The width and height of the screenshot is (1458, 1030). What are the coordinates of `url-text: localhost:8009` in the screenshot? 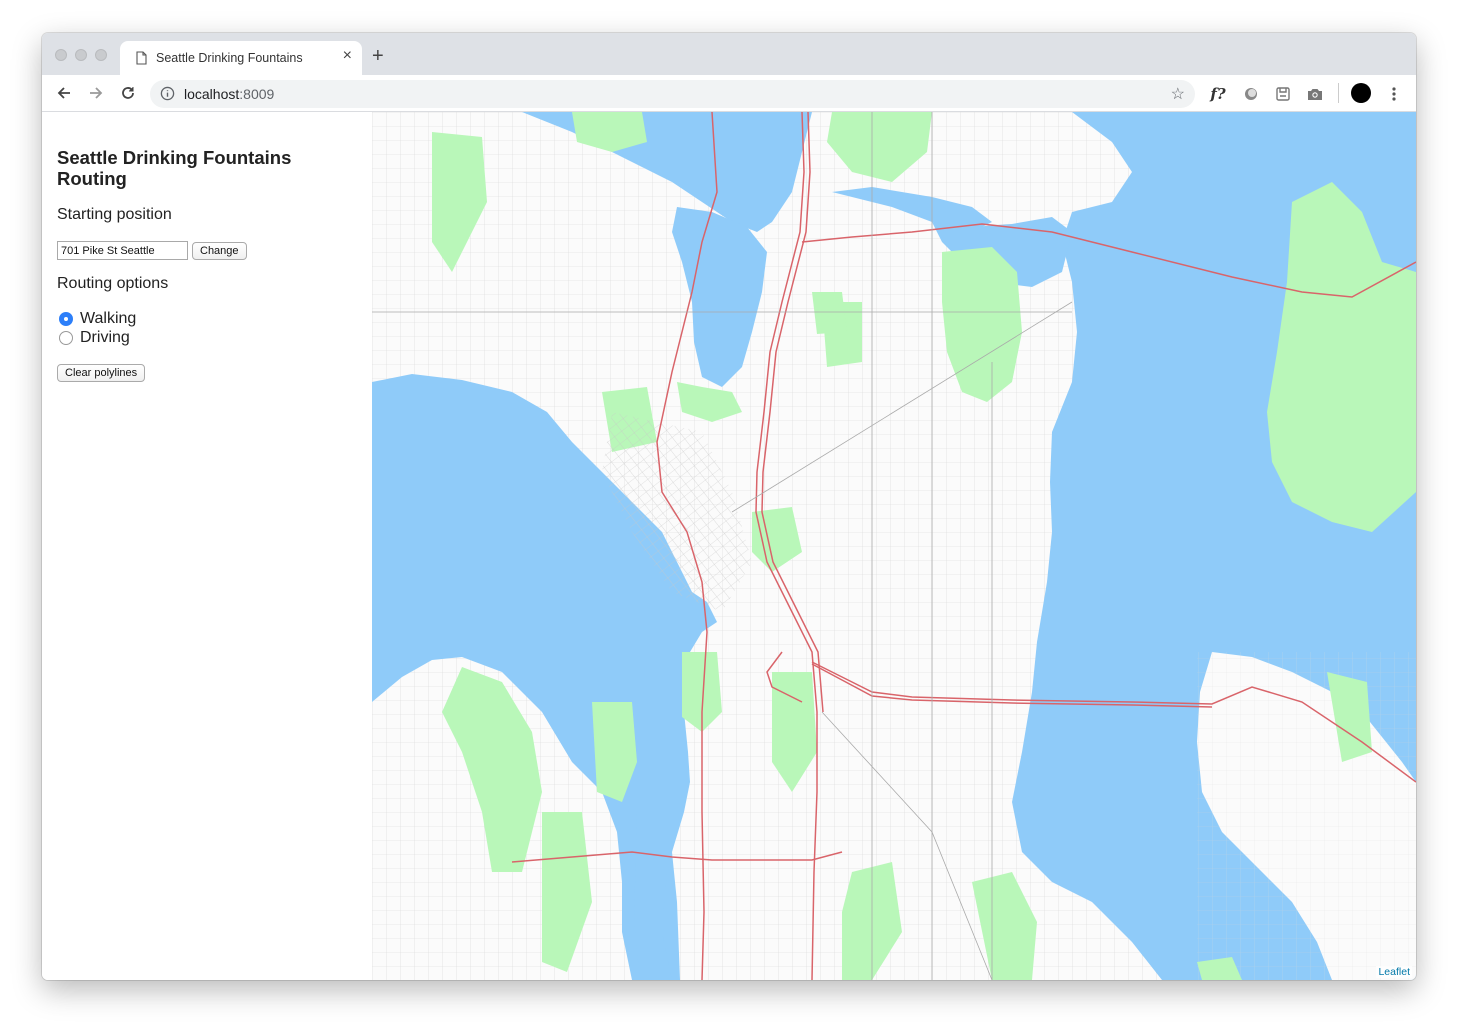 It's located at (229, 94).